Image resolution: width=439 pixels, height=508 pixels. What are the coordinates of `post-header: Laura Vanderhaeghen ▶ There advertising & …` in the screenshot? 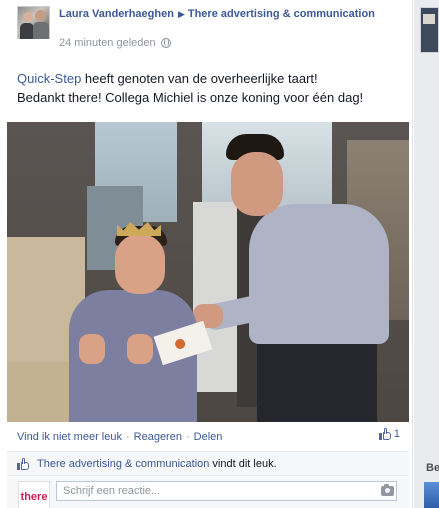 It's located at (212, 30).